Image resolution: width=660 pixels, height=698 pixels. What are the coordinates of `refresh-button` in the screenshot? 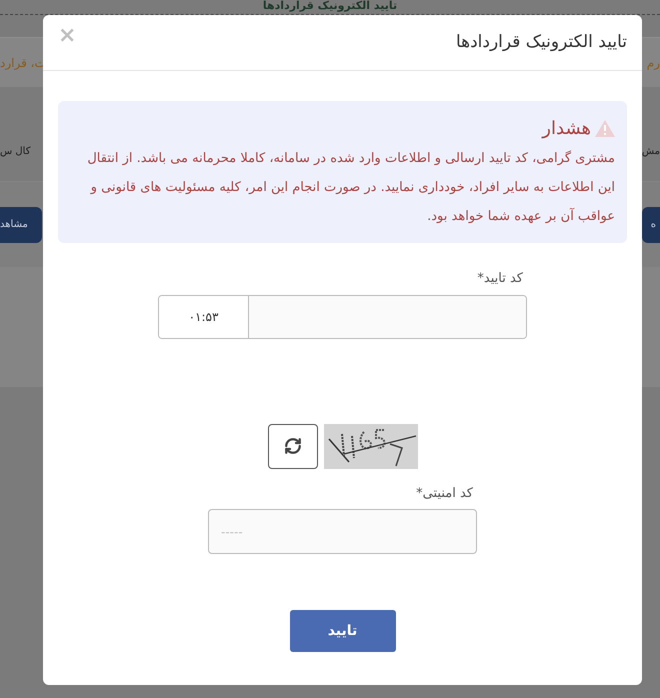 It's located at (293, 446).